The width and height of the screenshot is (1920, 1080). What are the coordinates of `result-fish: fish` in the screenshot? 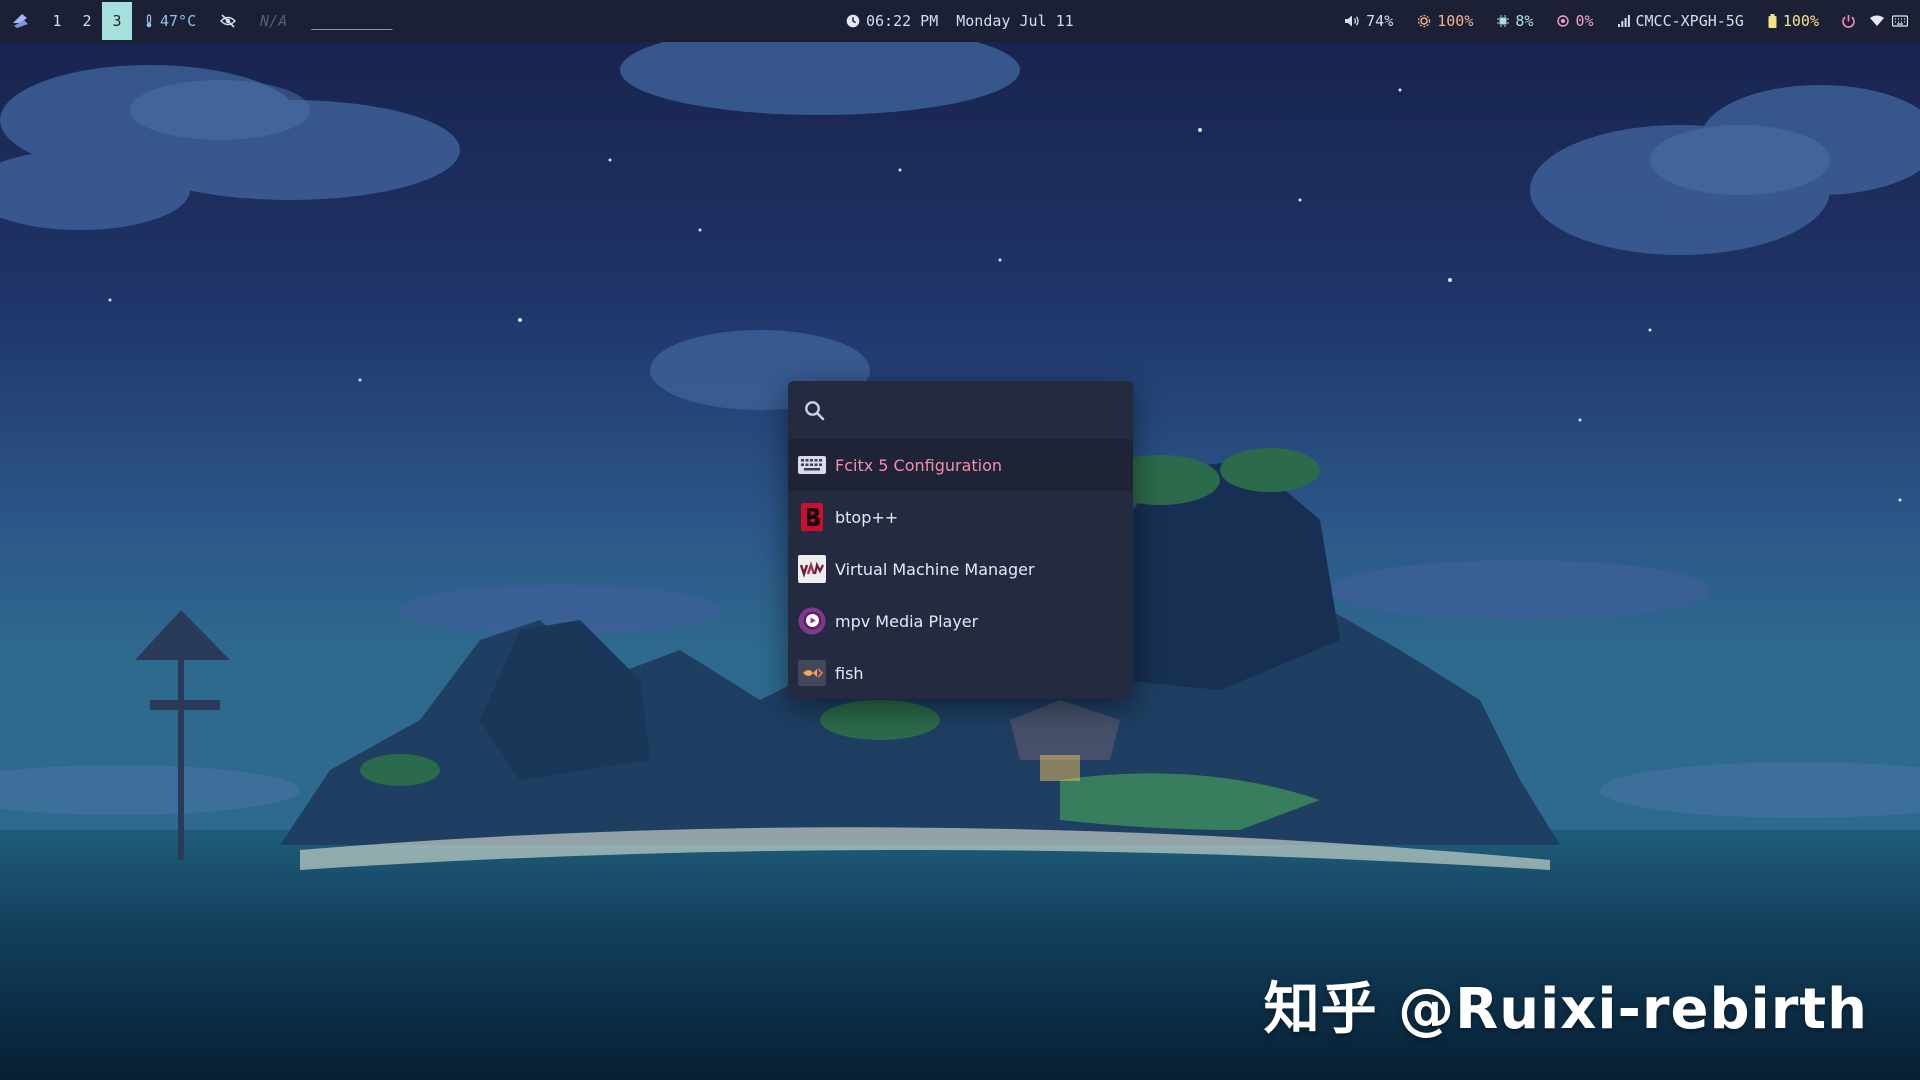 It's located at (960, 673).